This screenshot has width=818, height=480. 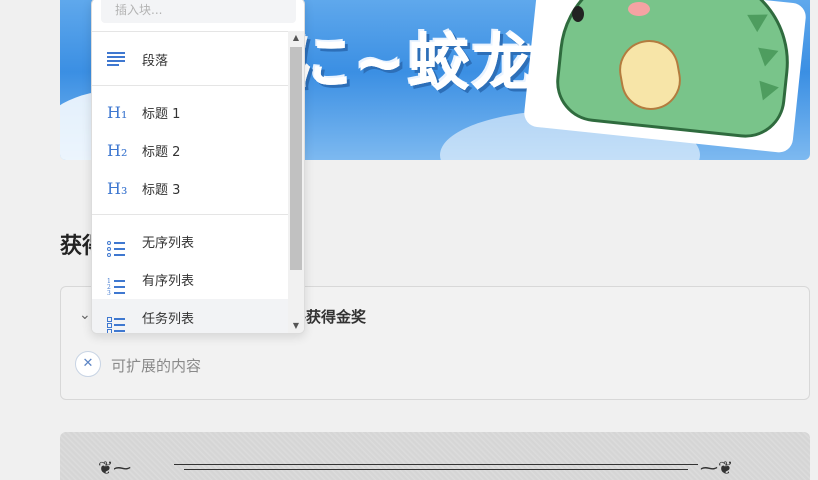 I want to click on menu-scrollbar: ▲ ▼, so click(x=296, y=182).